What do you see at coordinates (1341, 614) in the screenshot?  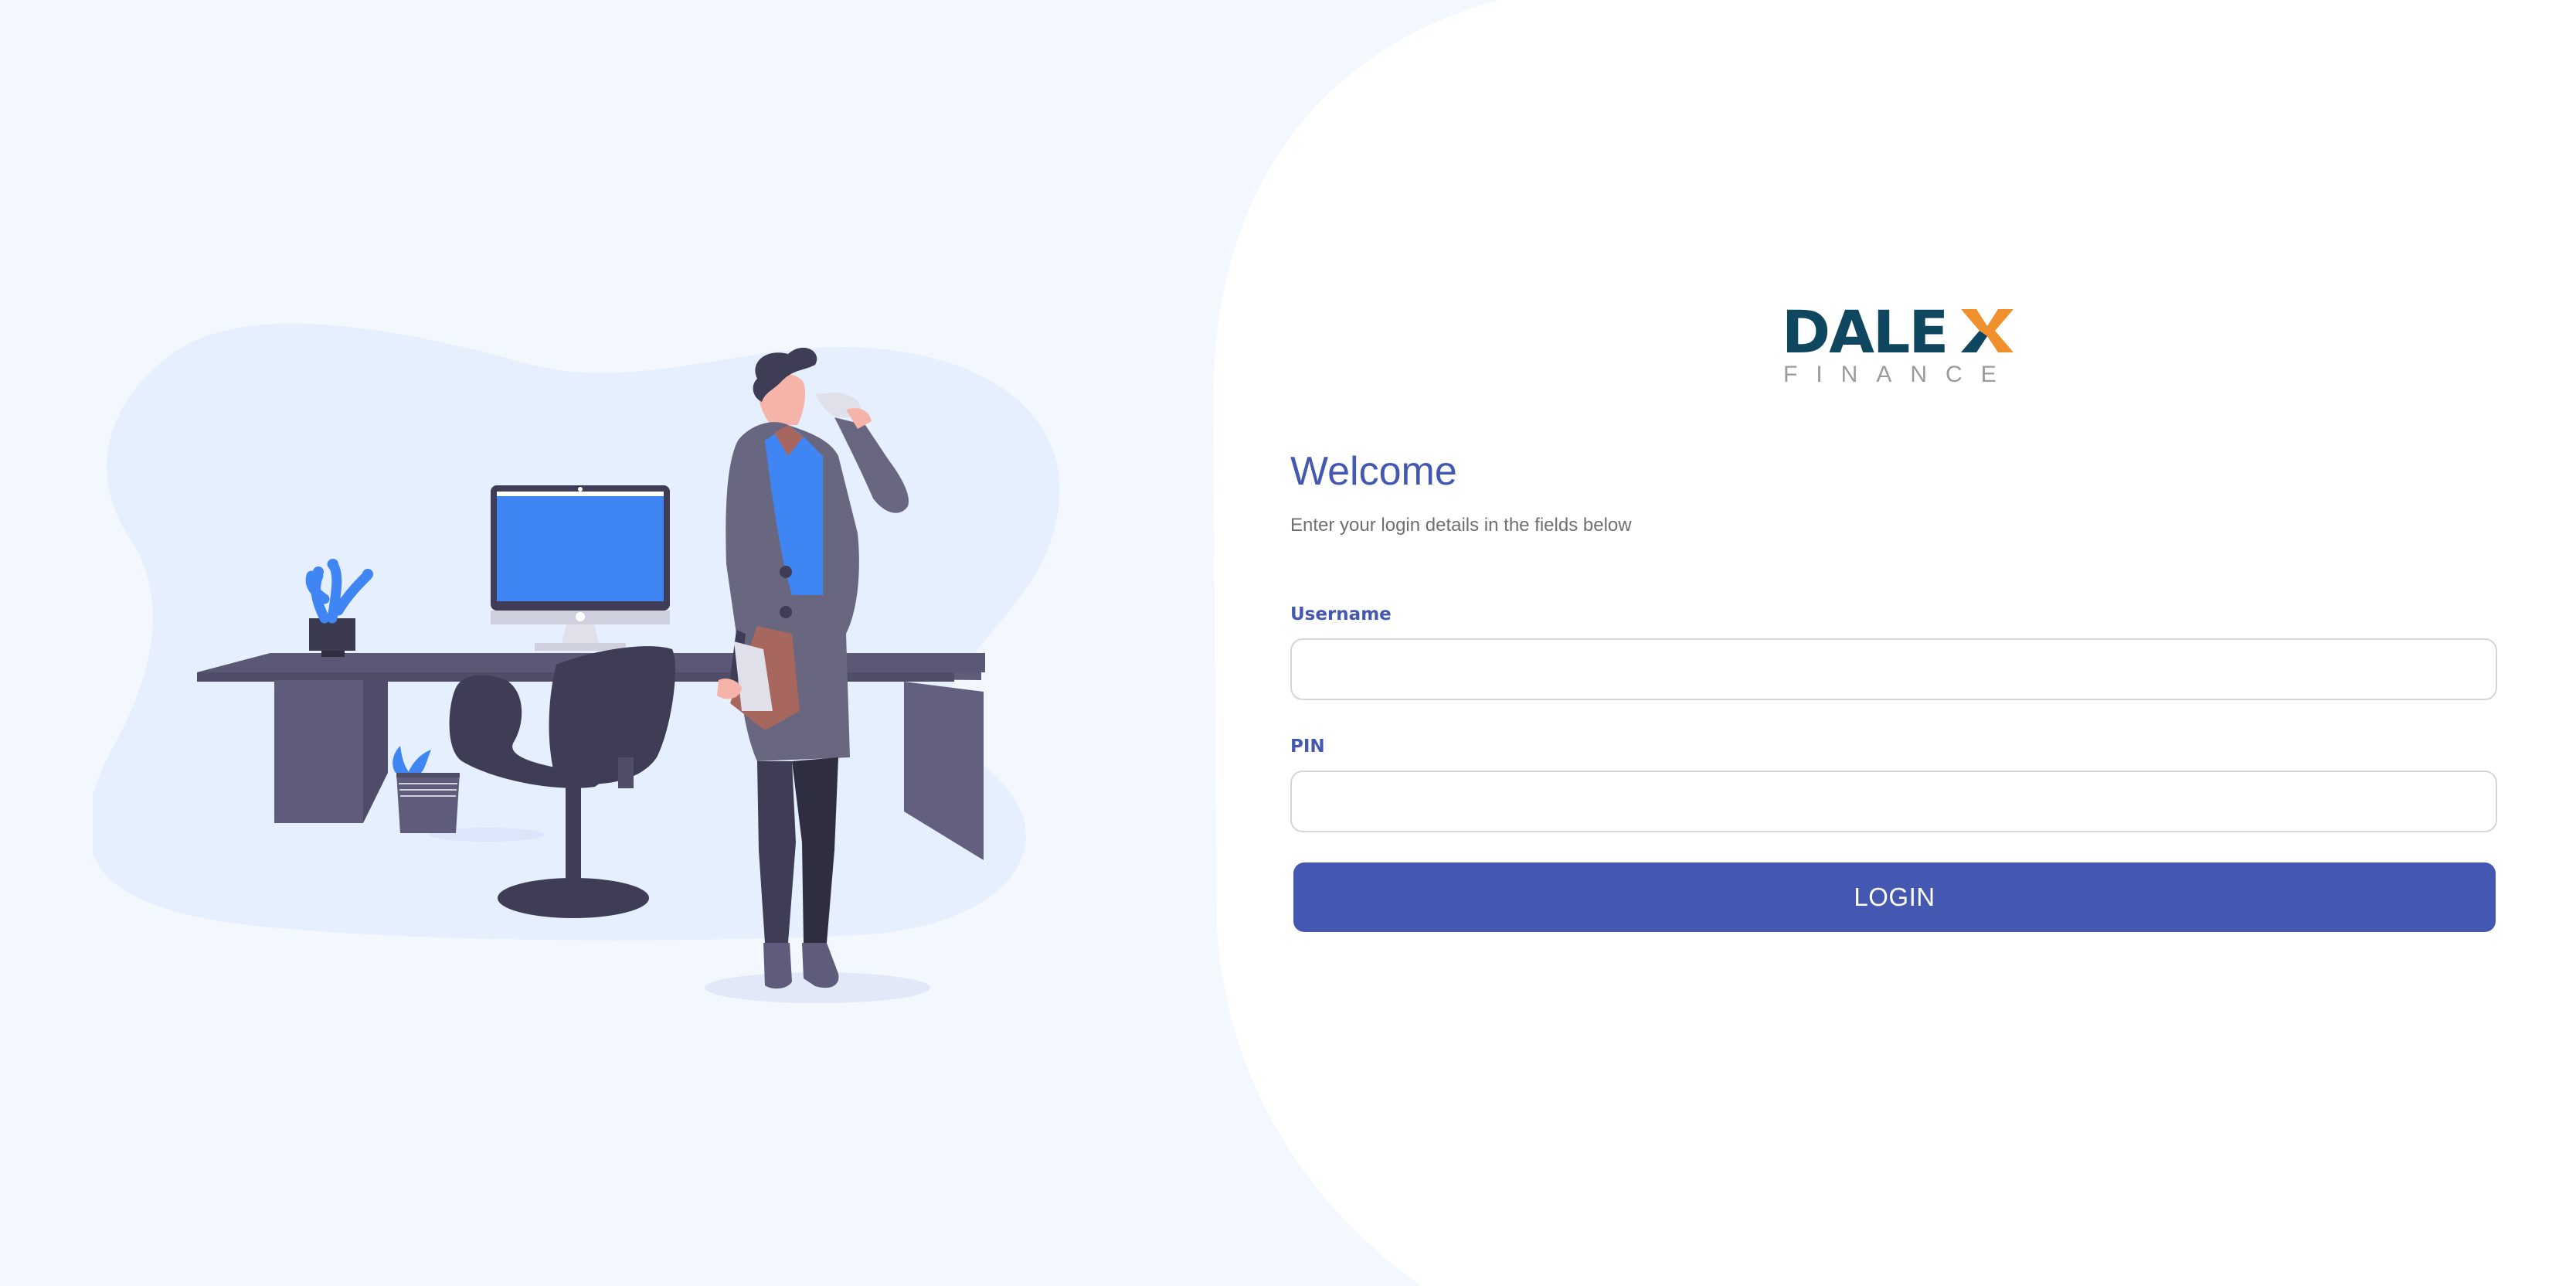 I see `username-label: Username` at bounding box center [1341, 614].